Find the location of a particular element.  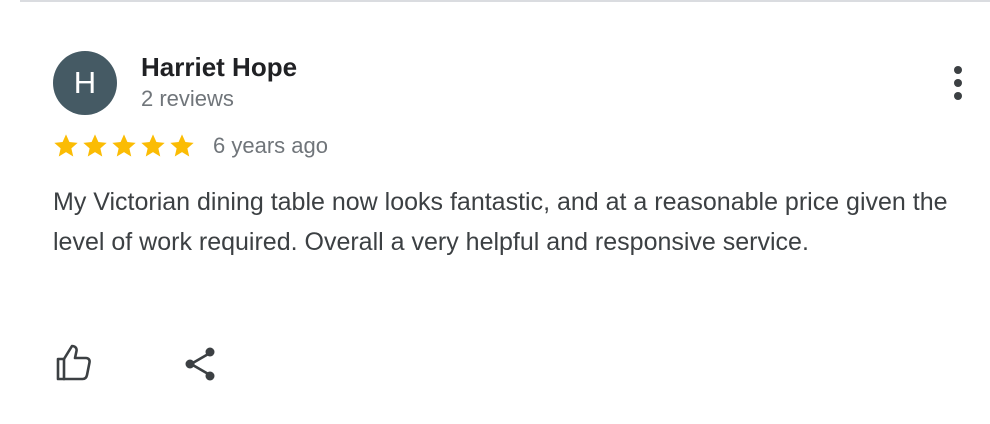

thumbs-up-icon is located at coordinates (73, 362).